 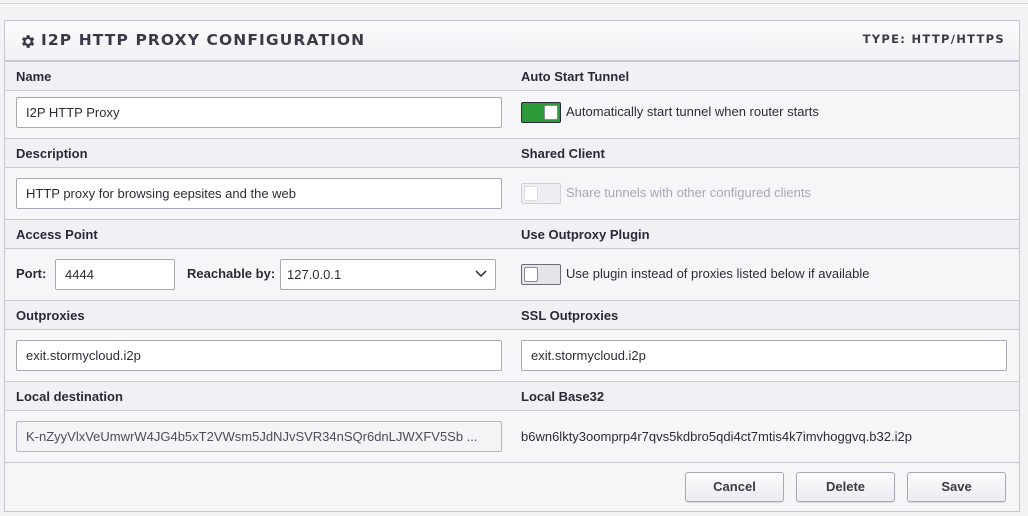 What do you see at coordinates (541, 193) in the screenshot?
I see `shared-client-toggle` at bounding box center [541, 193].